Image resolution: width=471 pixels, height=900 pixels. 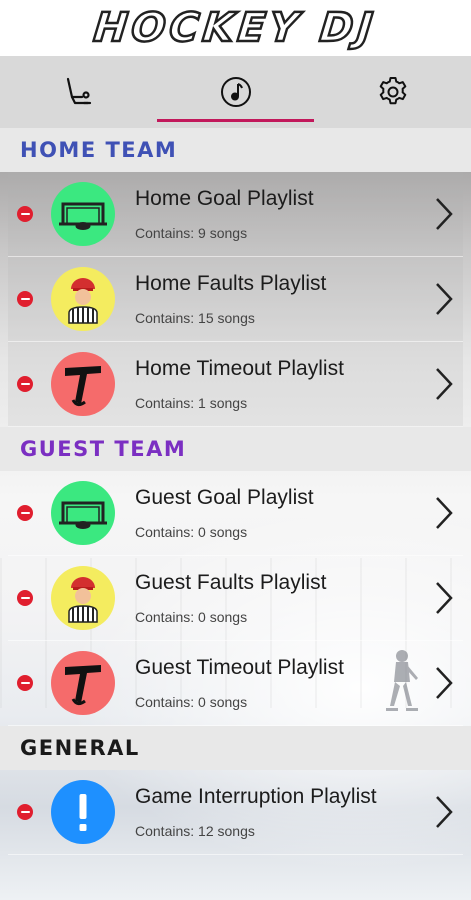 I want to click on referee-chair-icon, so click(x=78, y=91).